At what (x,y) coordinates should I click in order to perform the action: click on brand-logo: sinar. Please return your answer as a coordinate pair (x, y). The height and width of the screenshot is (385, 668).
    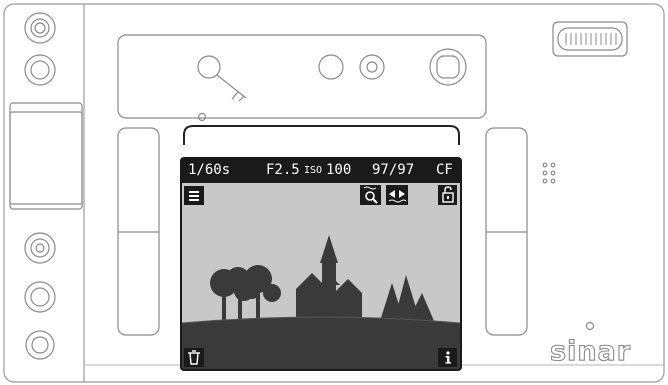
    Looking at the image, I should click on (590, 351).